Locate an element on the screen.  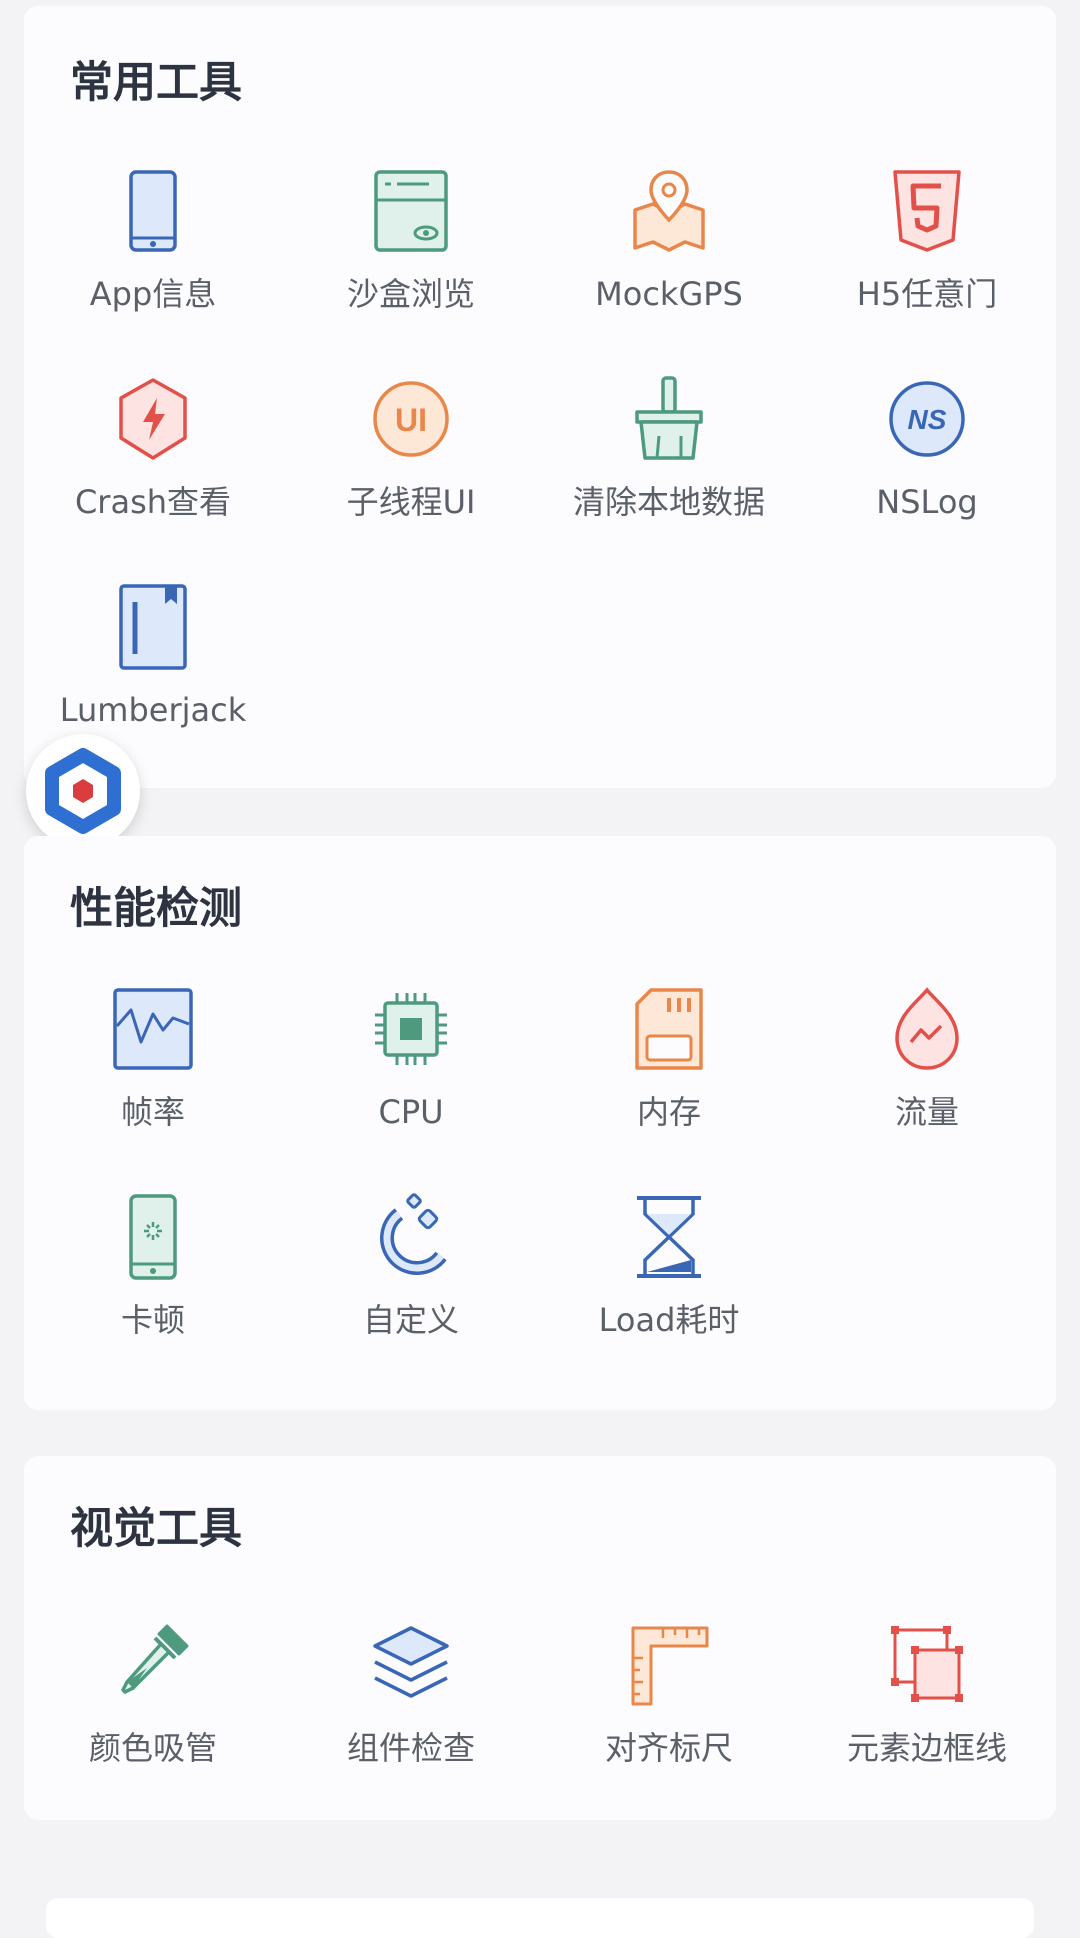
nslog-icon: NS is located at coordinates (927, 419).